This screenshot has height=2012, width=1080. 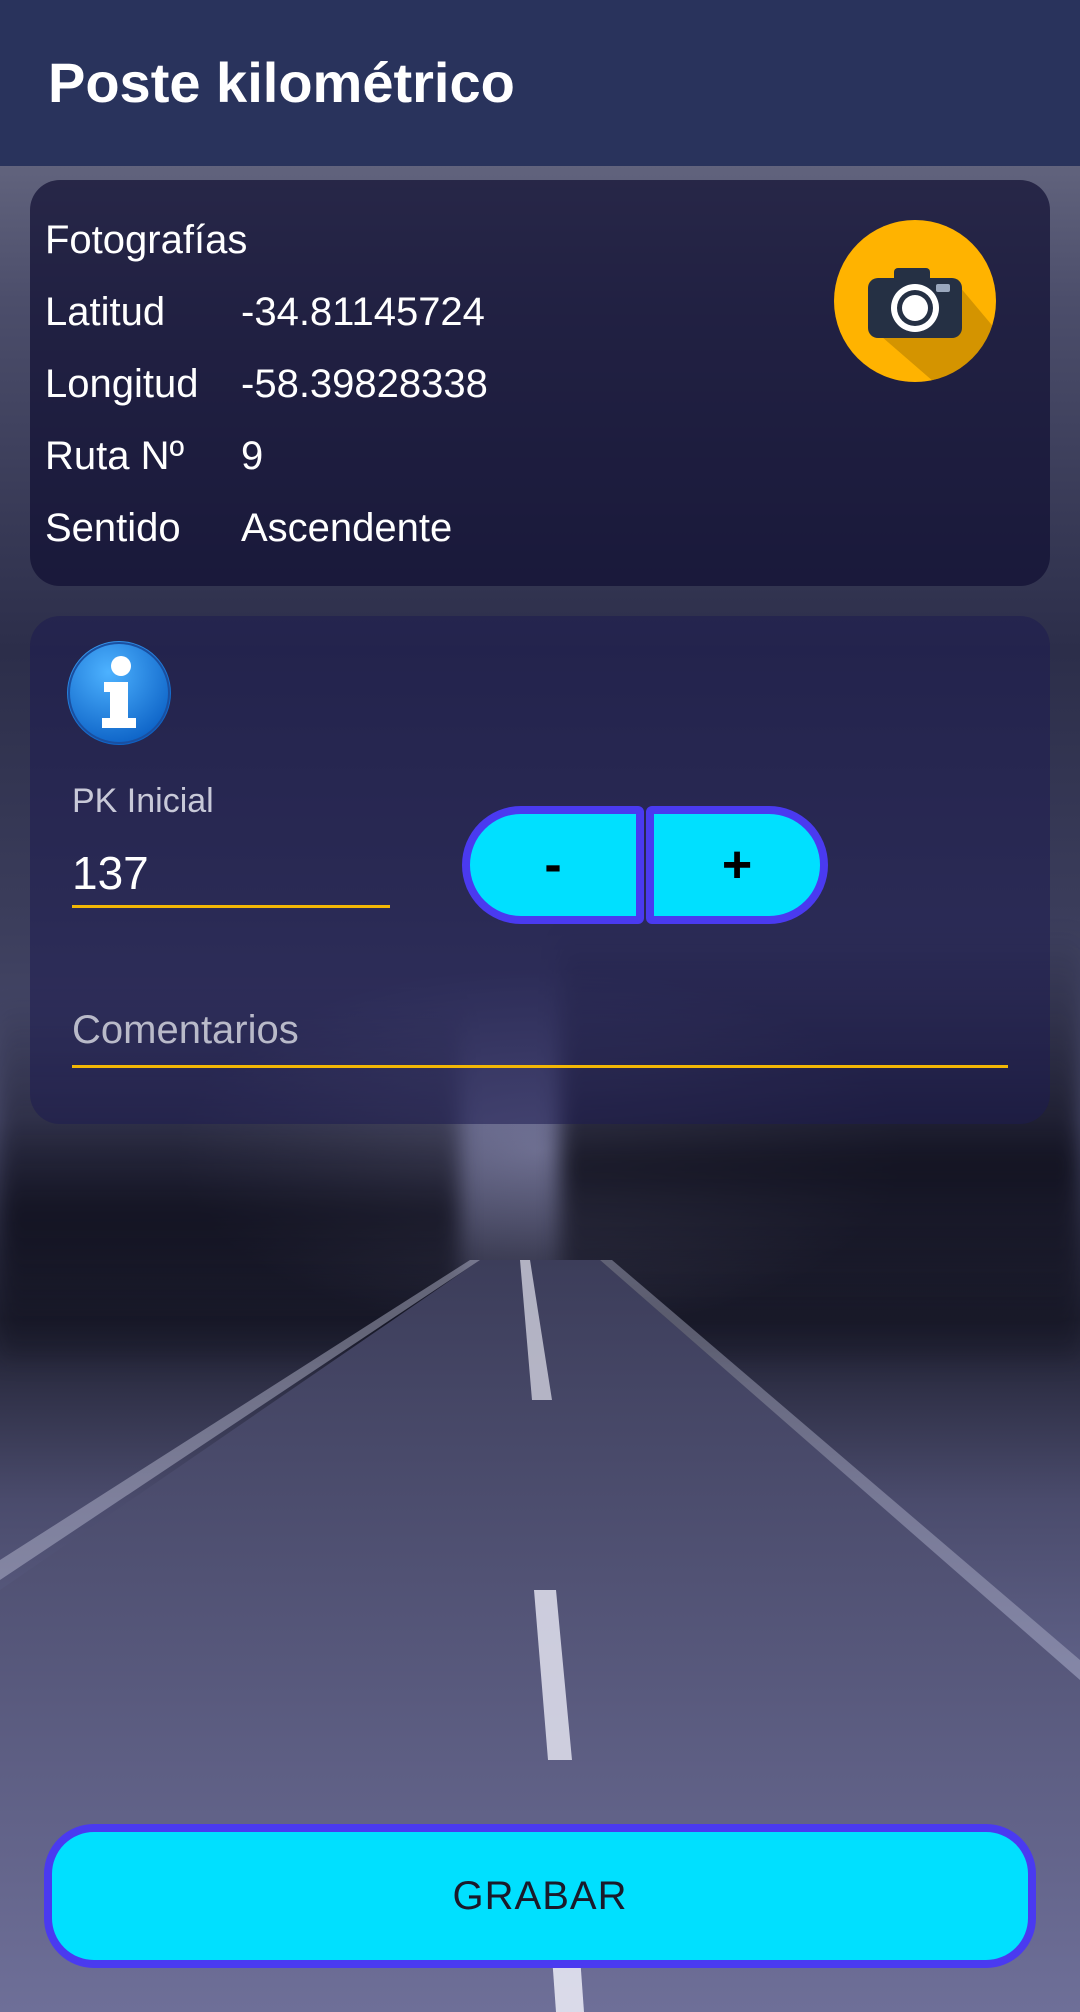 What do you see at coordinates (143, 801) in the screenshot?
I see `pk-initial-label: PK Inicial` at bounding box center [143, 801].